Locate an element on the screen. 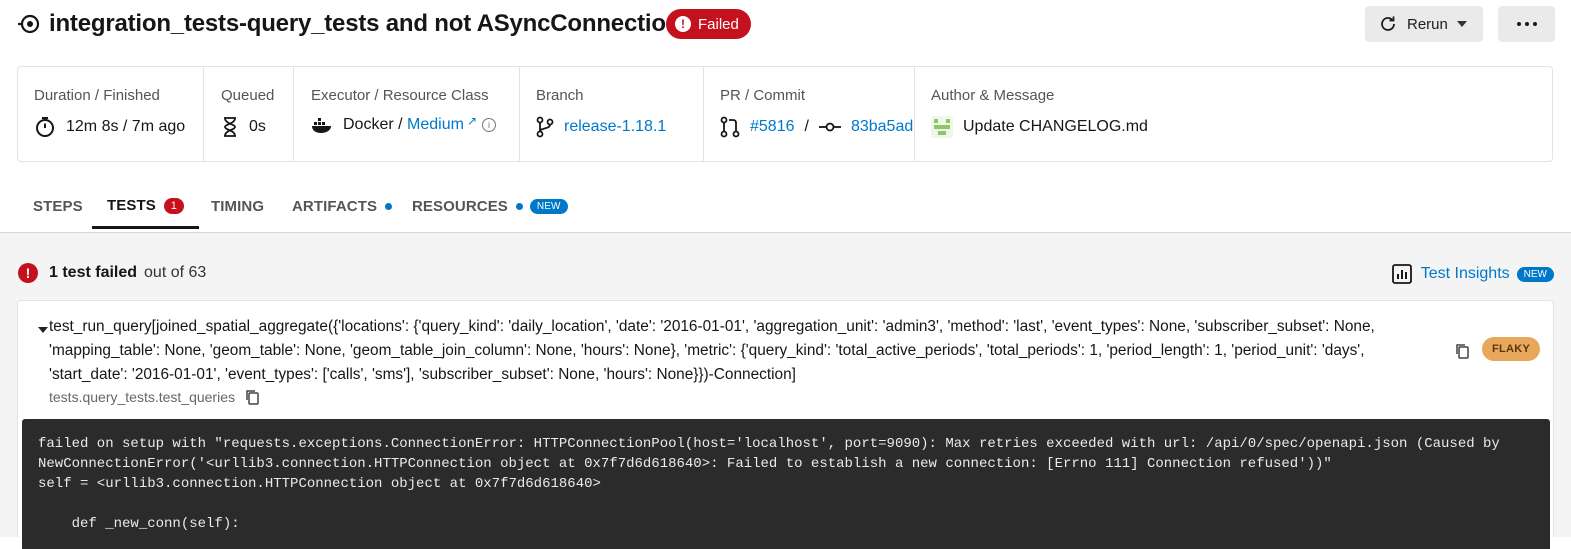 This screenshot has height=549, width=1571. avatar is located at coordinates (942, 127).